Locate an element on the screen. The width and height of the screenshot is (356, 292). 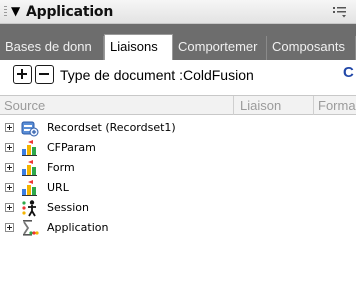
tree-row-form: Form is located at coordinates (178, 168).